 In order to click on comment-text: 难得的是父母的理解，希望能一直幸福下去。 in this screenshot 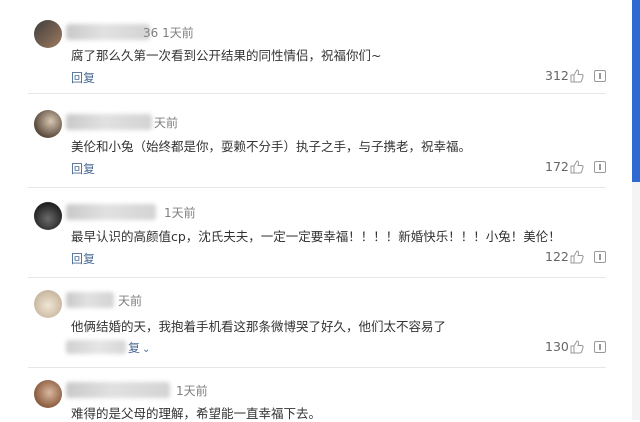, I will do `click(196, 413)`.